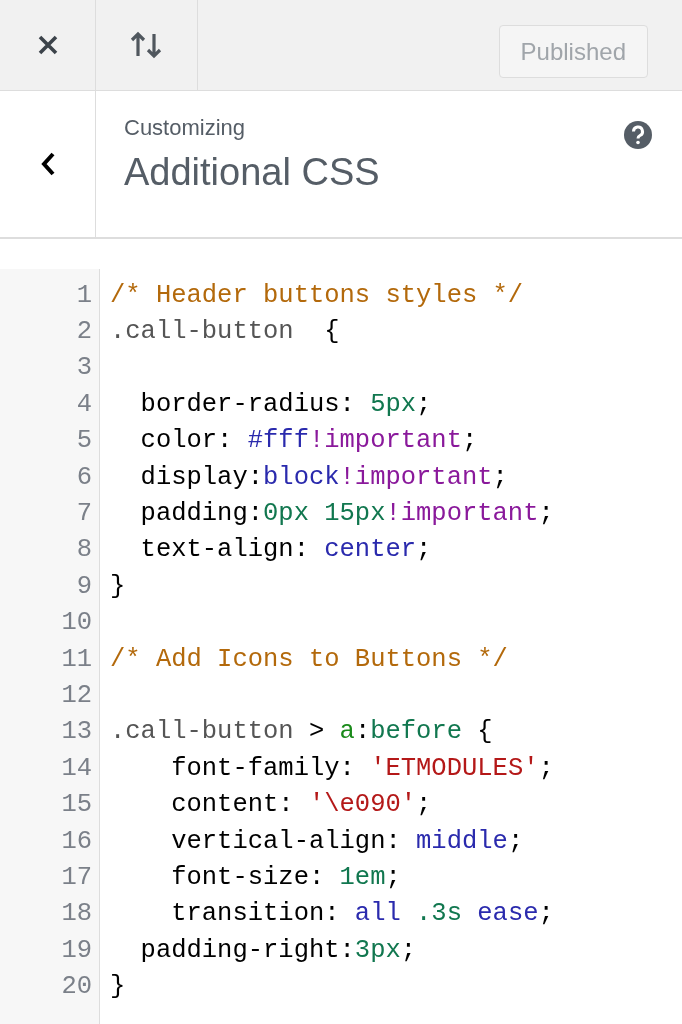 The image size is (682, 1024). I want to click on line-number: 1, so click(83, 295).